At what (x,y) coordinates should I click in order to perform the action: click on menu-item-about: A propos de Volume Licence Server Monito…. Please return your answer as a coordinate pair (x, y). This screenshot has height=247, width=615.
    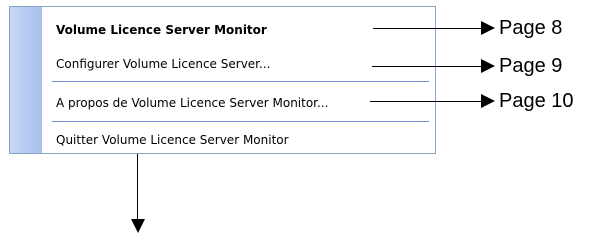
    Looking at the image, I should click on (192, 103).